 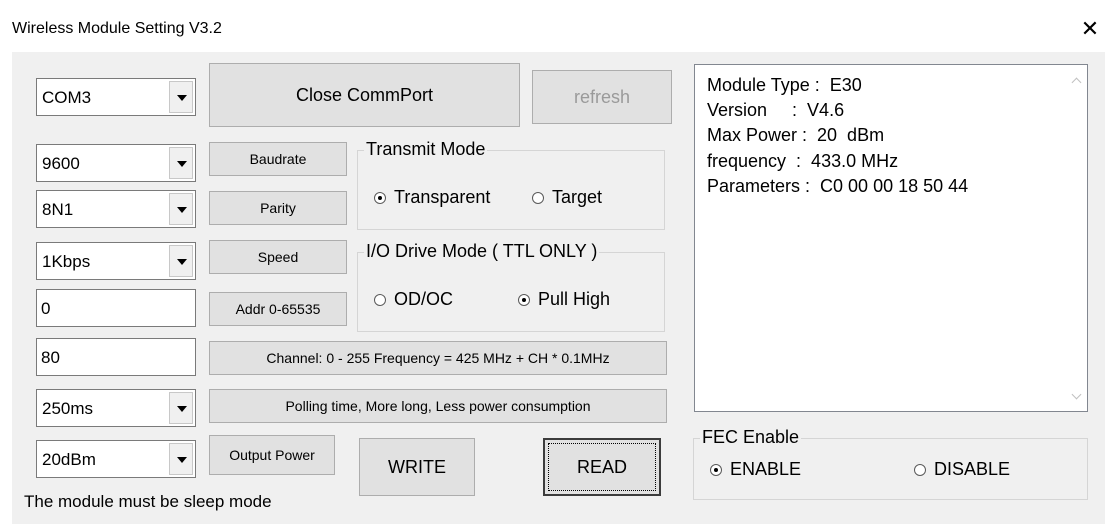 I want to click on refresh-button: refresh, so click(x=602, y=97).